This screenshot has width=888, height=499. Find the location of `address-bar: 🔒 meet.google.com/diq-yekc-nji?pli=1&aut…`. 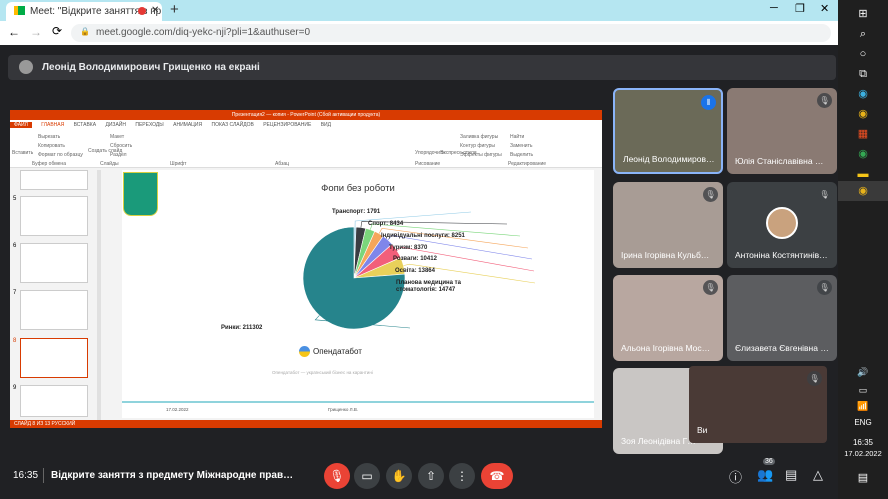

address-bar: 🔒 meet.google.com/diq-yekc-nji?pli=1&aut… is located at coordinates (451, 33).